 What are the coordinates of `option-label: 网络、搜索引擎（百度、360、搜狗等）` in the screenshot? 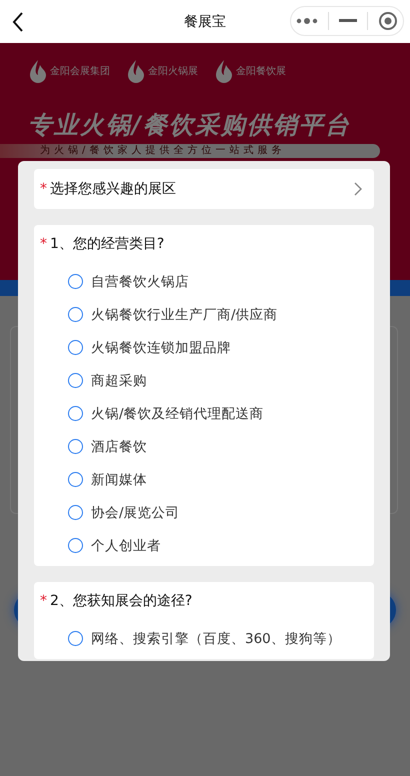 It's located at (216, 639).